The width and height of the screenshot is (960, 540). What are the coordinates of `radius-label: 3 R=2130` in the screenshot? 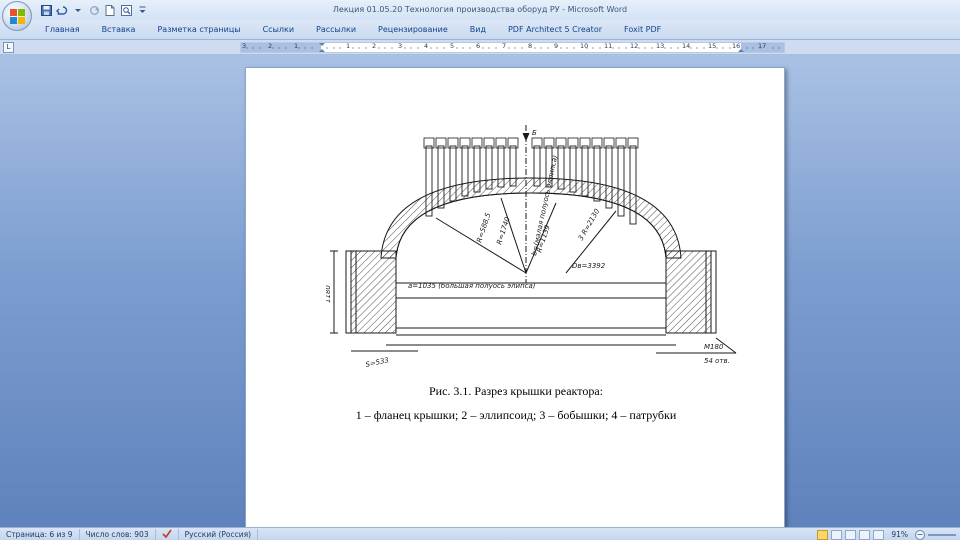 It's located at (589, 224).